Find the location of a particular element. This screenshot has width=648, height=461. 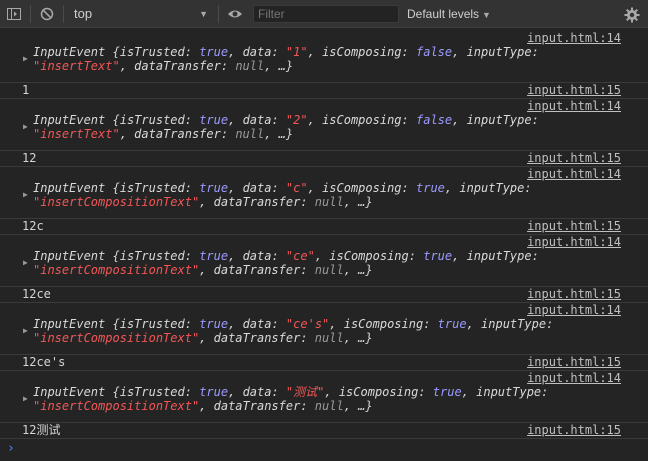

clear-console-icon is located at coordinates (47, 14).